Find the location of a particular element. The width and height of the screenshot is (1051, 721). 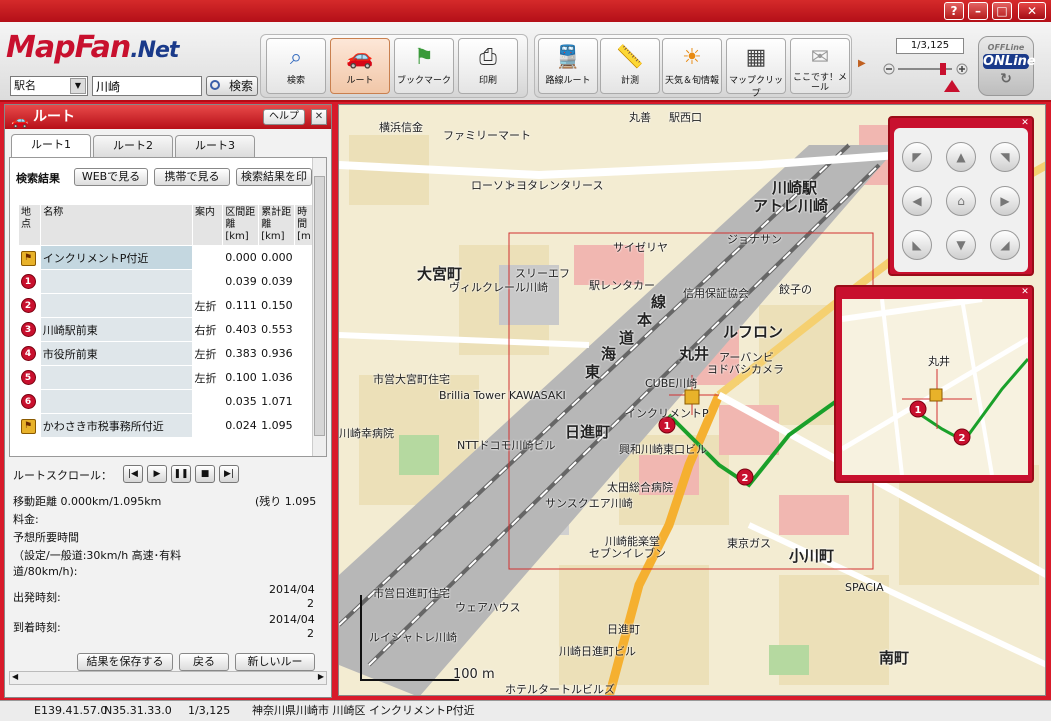

pan-down-left-button: ◣ is located at coordinates (917, 245).